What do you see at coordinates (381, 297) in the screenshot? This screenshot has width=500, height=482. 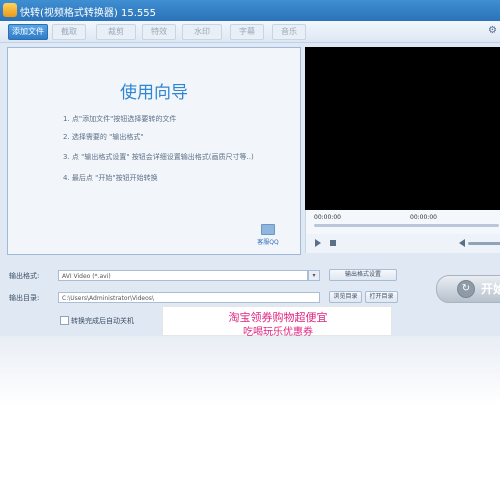 I see `open-dir-button: 打开目录` at bounding box center [381, 297].